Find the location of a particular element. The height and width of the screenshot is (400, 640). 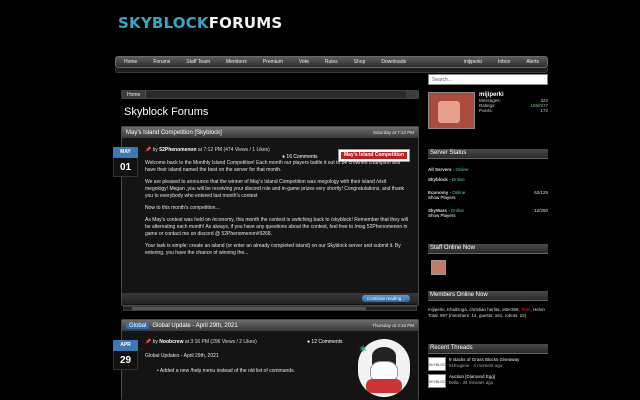

server-name: Skyblock is located at coordinates (438, 179).